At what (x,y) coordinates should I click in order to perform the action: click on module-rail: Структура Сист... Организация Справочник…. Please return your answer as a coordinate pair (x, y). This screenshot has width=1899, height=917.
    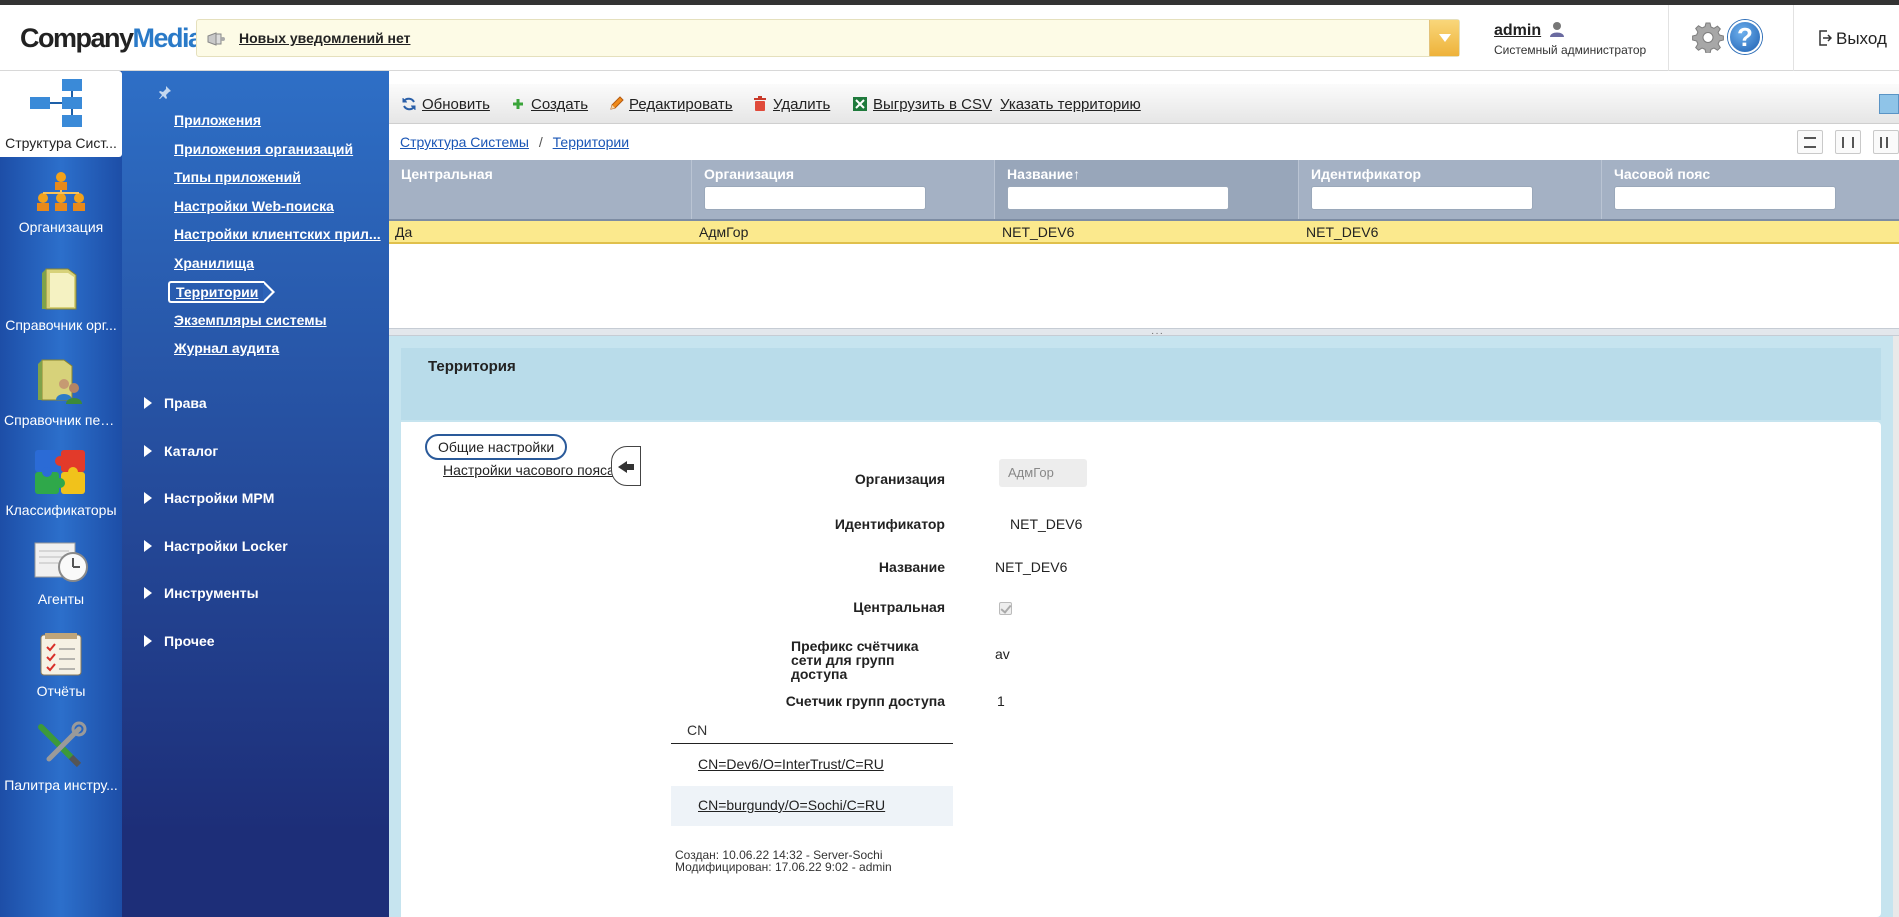
    Looking at the image, I should click on (70, 494).